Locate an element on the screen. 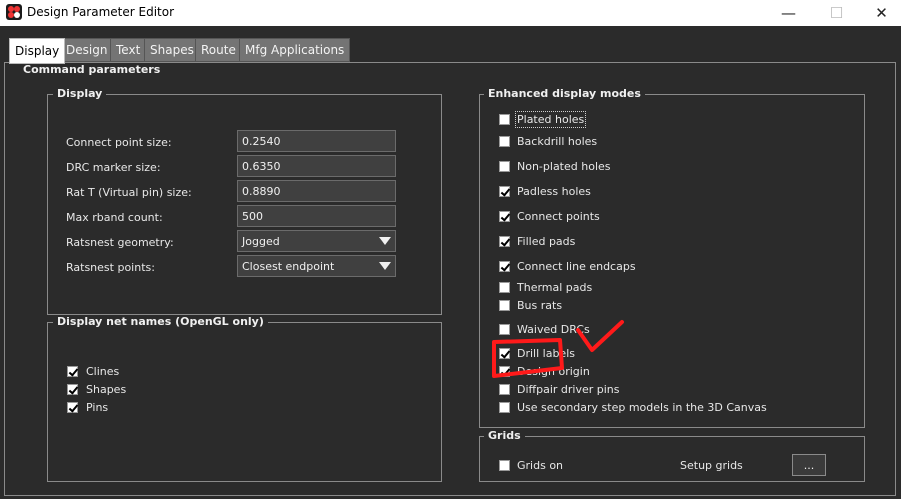 This screenshot has height=499, width=901. app-logo-icon is located at coordinates (14, 12).